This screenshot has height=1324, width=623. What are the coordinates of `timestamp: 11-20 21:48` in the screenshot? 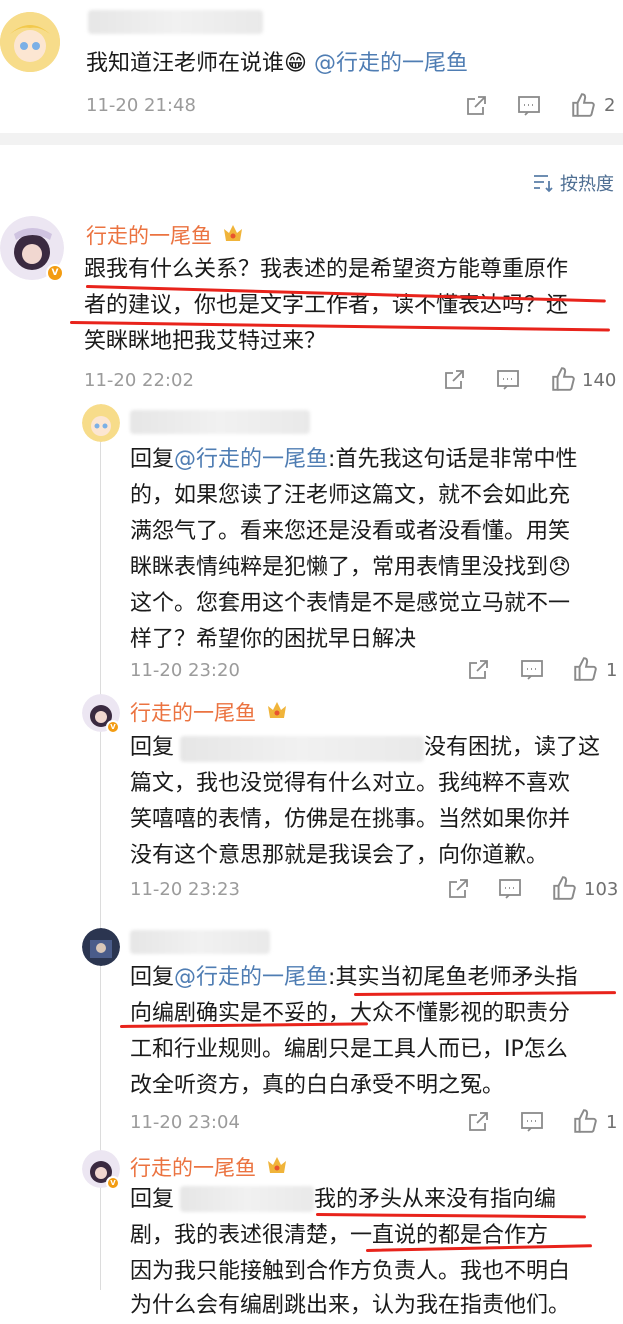 It's located at (141, 105).